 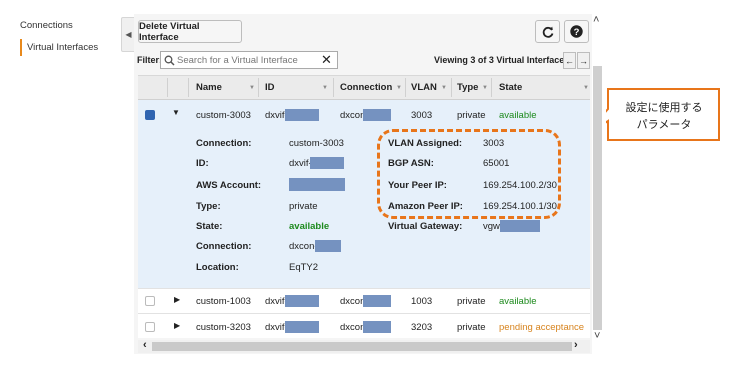 What do you see at coordinates (202, 163) in the screenshot?
I see `detail-label: ID:` at bounding box center [202, 163].